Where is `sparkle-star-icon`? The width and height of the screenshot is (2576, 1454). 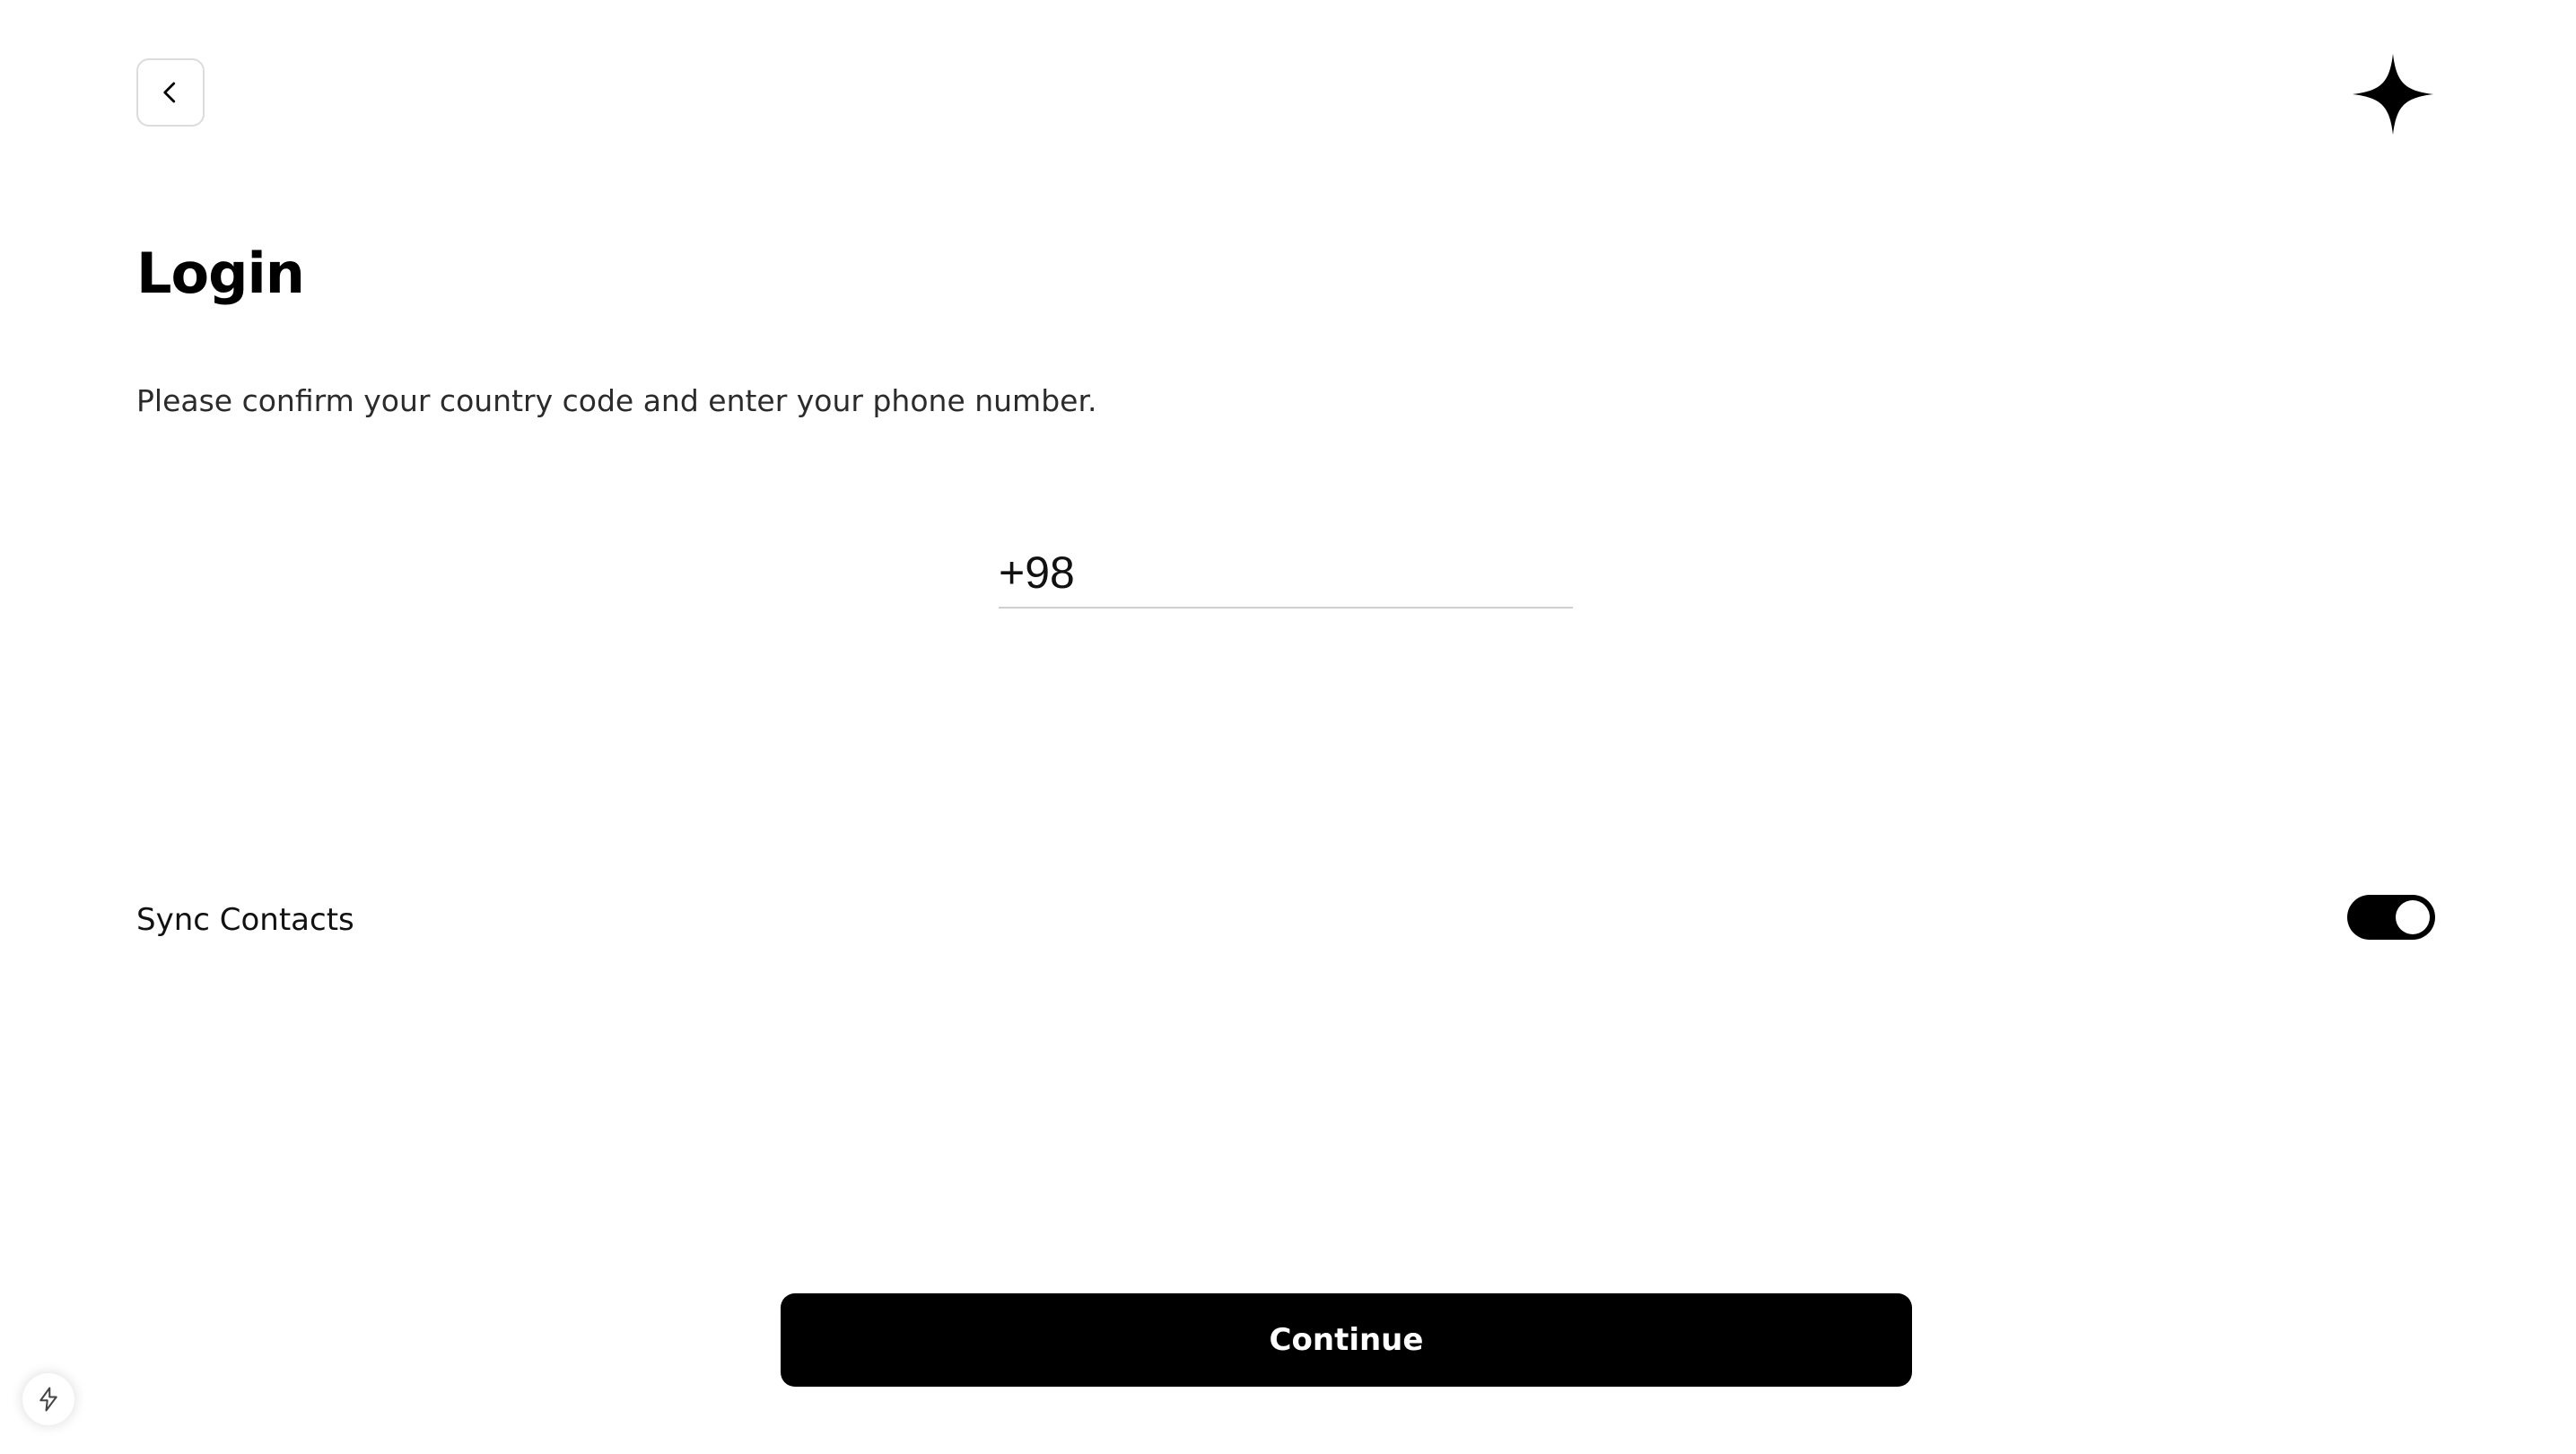 sparkle-star-icon is located at coordinates (2393, 94).